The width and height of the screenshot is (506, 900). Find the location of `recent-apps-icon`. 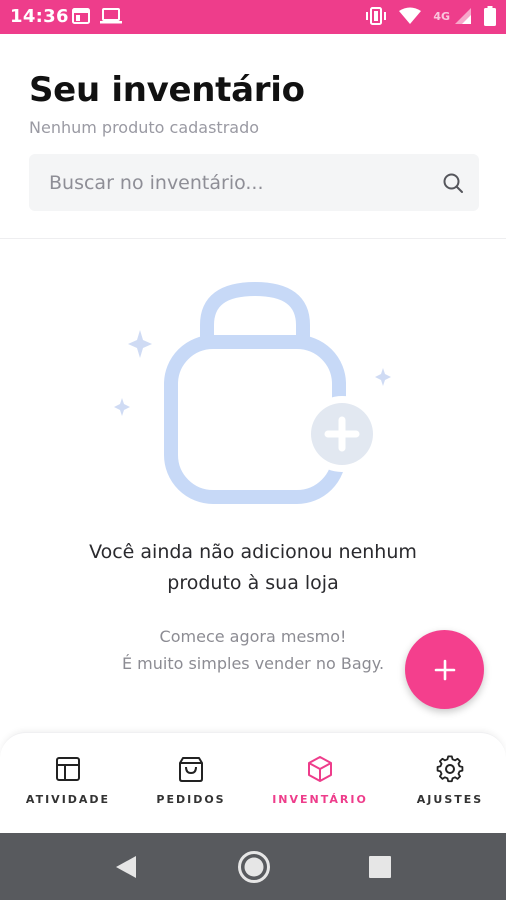

recent-apps-icon is located at coordinates (380, 867).